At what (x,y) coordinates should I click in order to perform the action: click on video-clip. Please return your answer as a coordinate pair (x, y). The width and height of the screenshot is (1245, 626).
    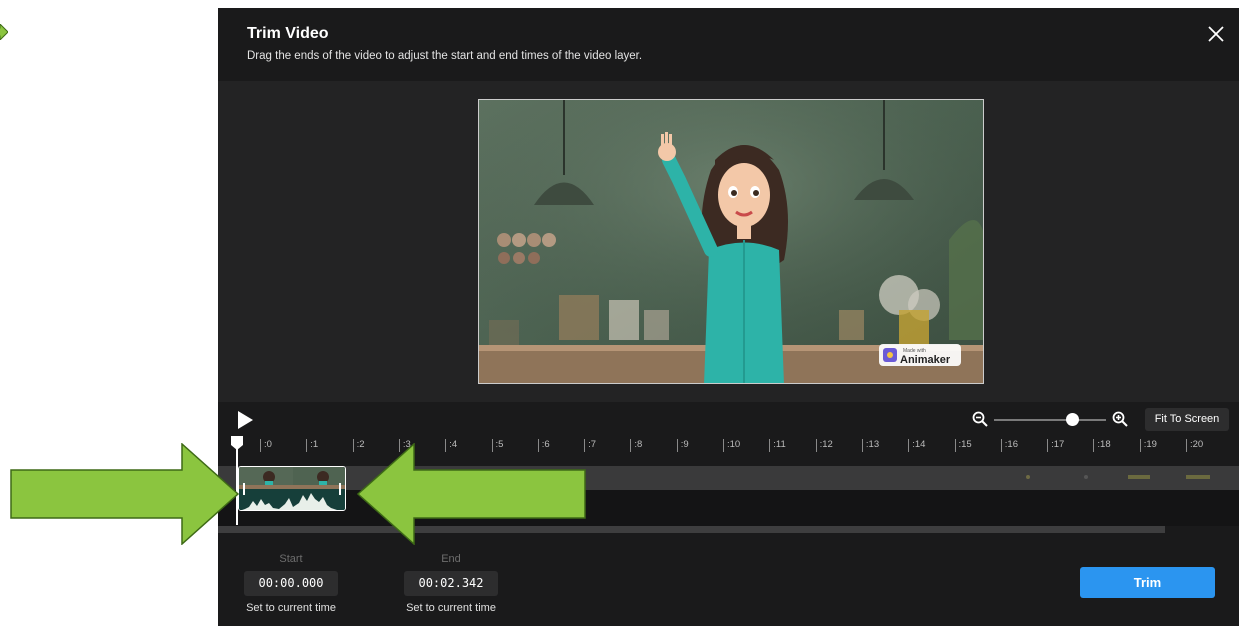
    Looking at the image, I should click on (292, 488).